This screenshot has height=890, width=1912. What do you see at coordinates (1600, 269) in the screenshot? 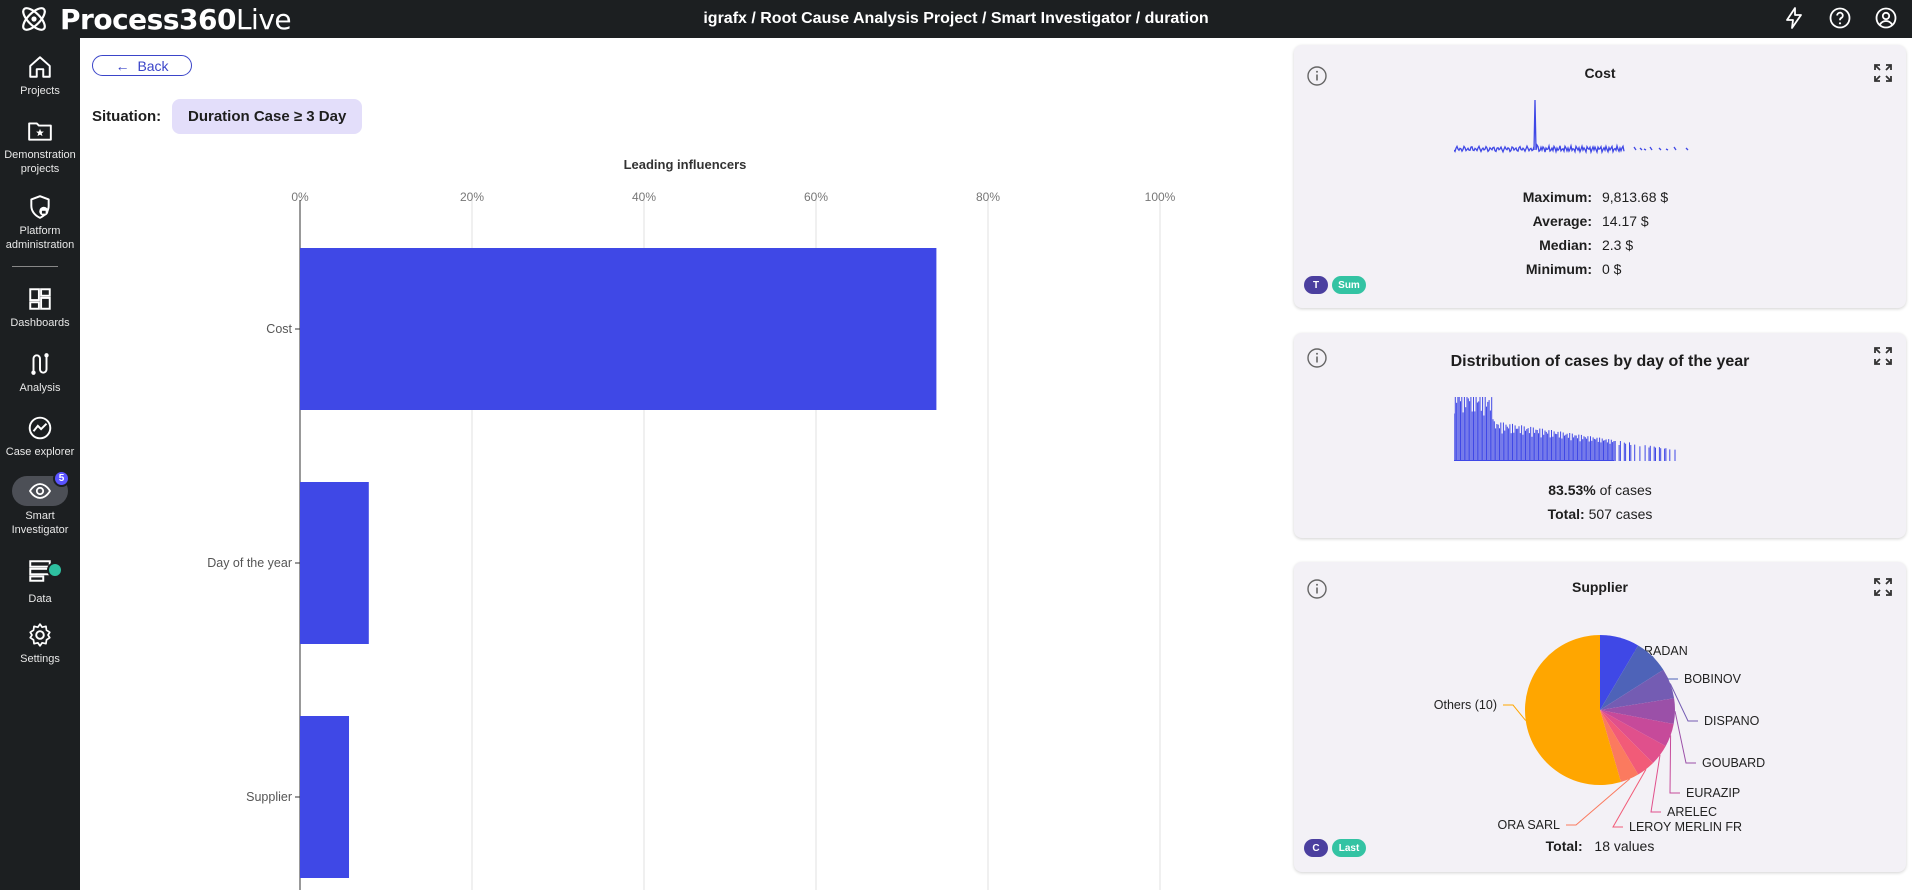
I see `stat-minimum: Minimum: 0 $` at bounding box center [1600, 269].